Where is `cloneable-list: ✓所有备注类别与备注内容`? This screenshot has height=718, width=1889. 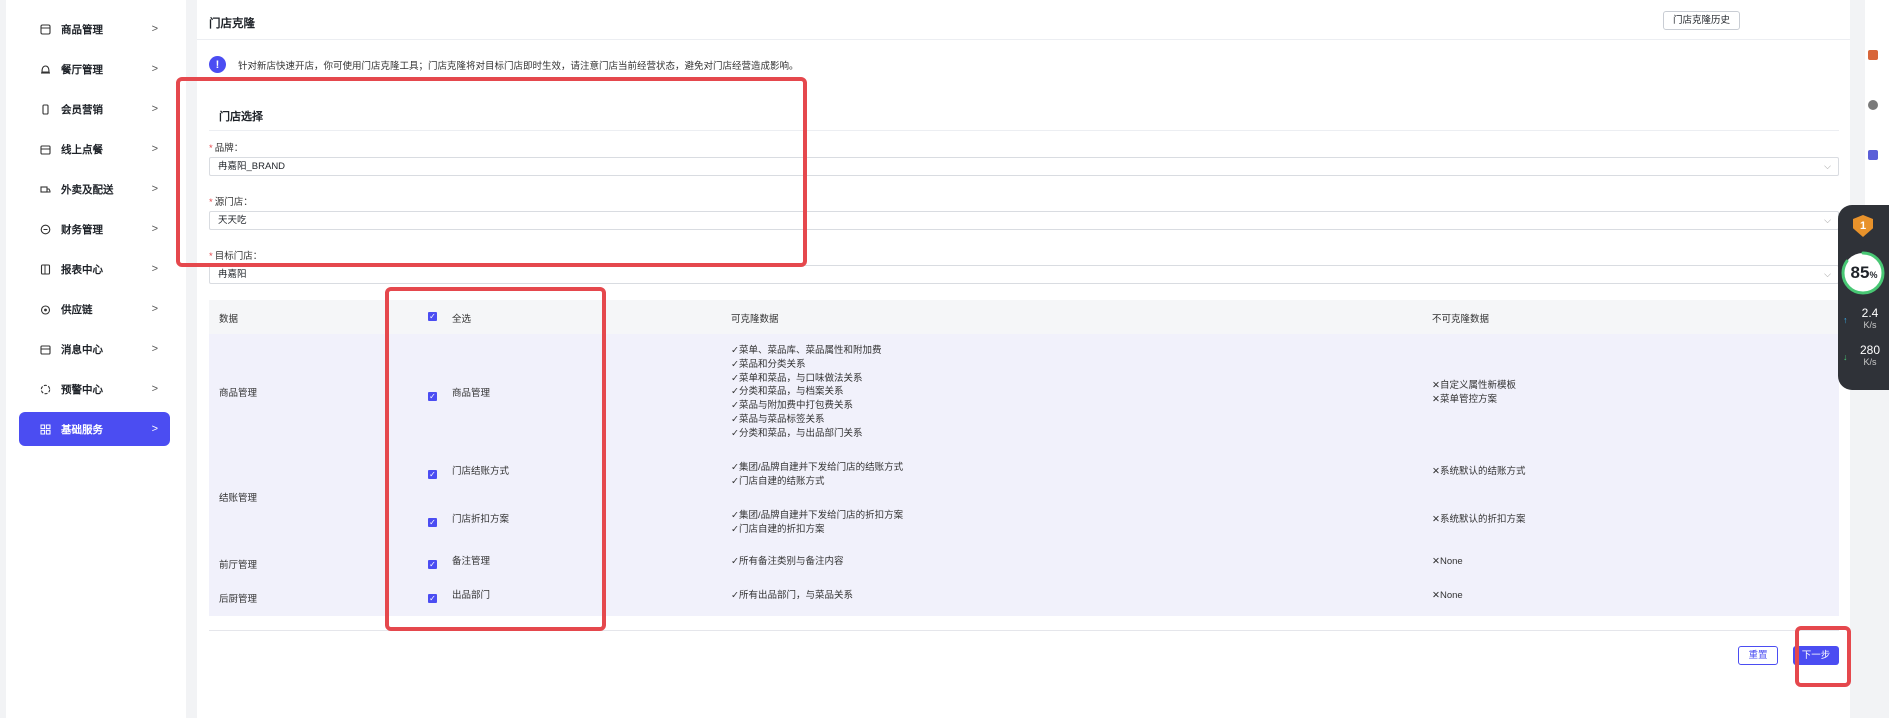
cloneable-list: ✓所有备注类别与备注内容 is located at coordinates (787, 561).